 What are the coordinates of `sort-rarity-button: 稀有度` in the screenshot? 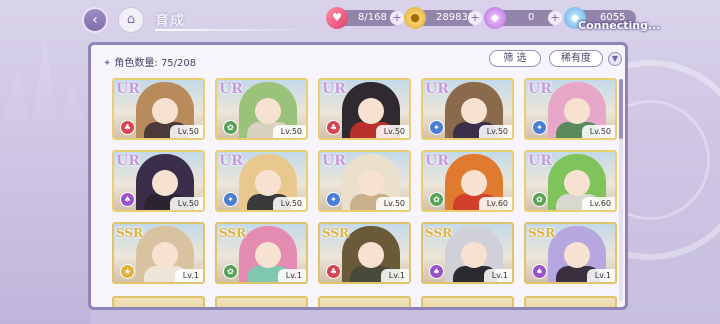 It's located at (576, 58).